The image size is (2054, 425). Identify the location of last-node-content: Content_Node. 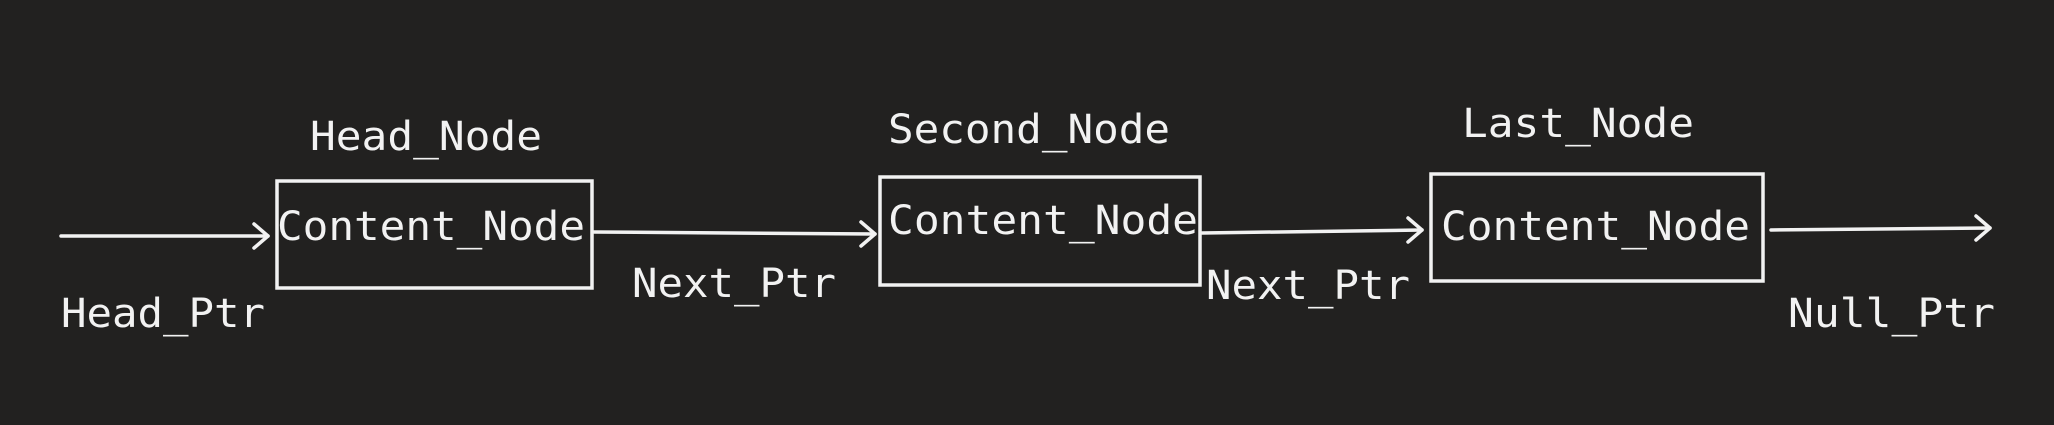
(1595, 227).